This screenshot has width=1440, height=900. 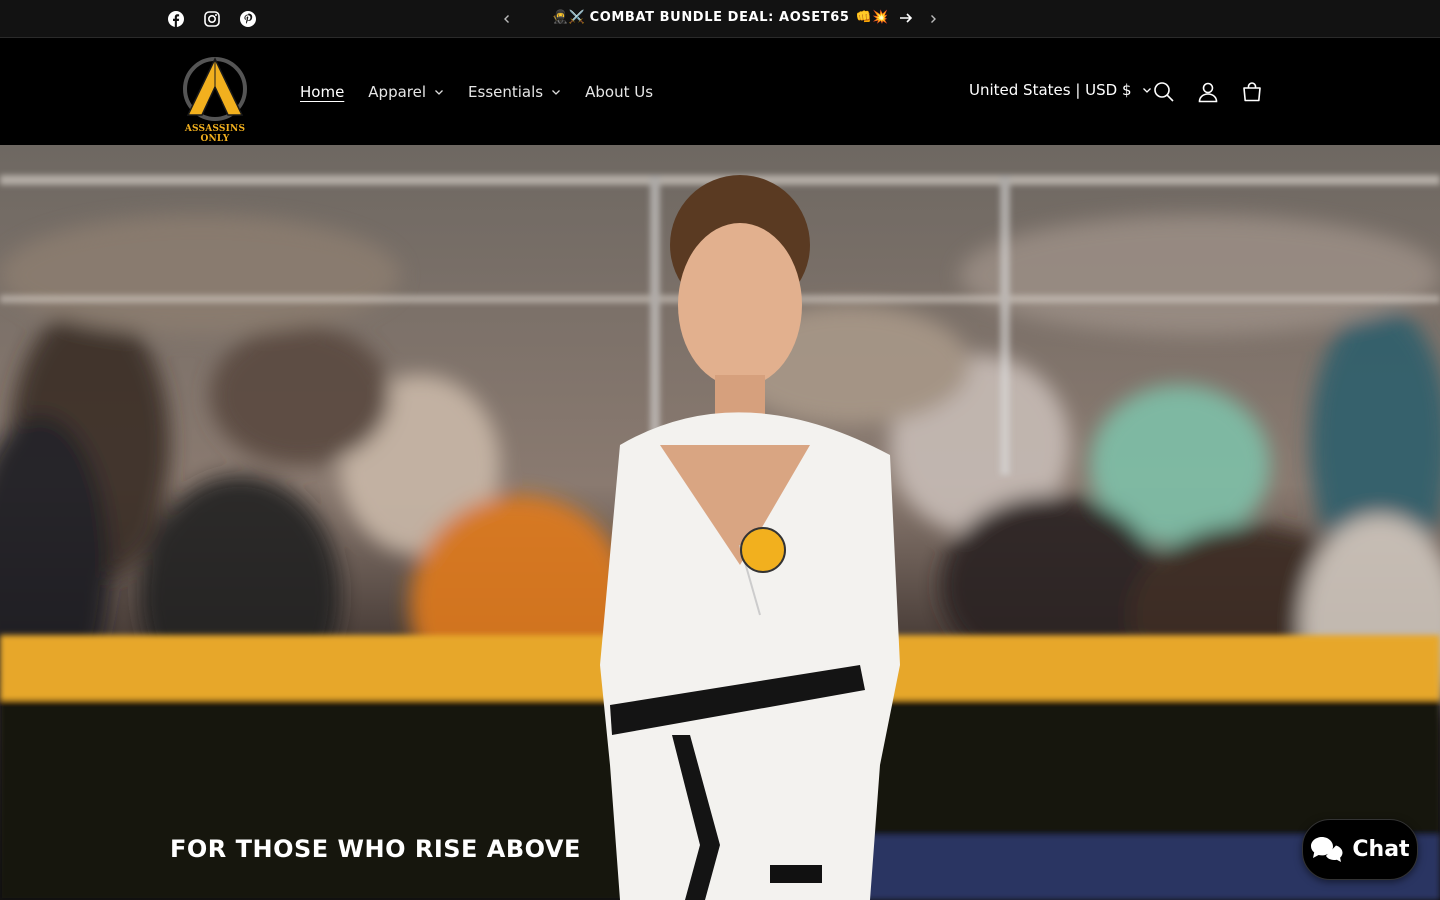 I want to click on nav-item-apparel: Apparel, so click(x=406, y=92).